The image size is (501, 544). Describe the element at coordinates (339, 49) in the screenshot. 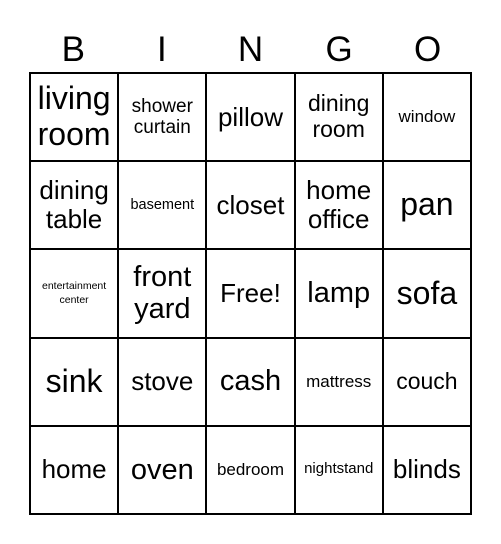

I see `header-letter-g: G` at that location.